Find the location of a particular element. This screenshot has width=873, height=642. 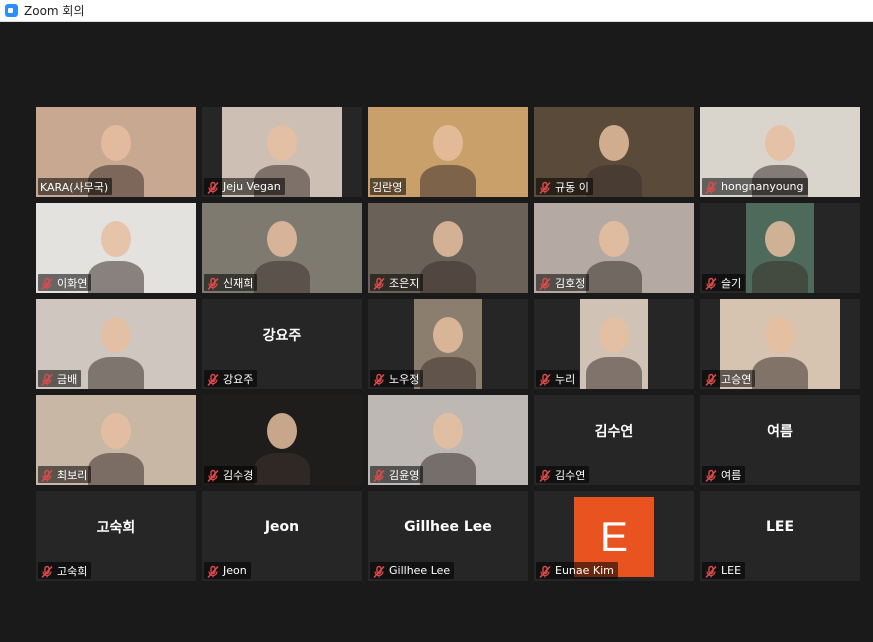

participant-name: 고승연 is located at coordinates (736, 379).